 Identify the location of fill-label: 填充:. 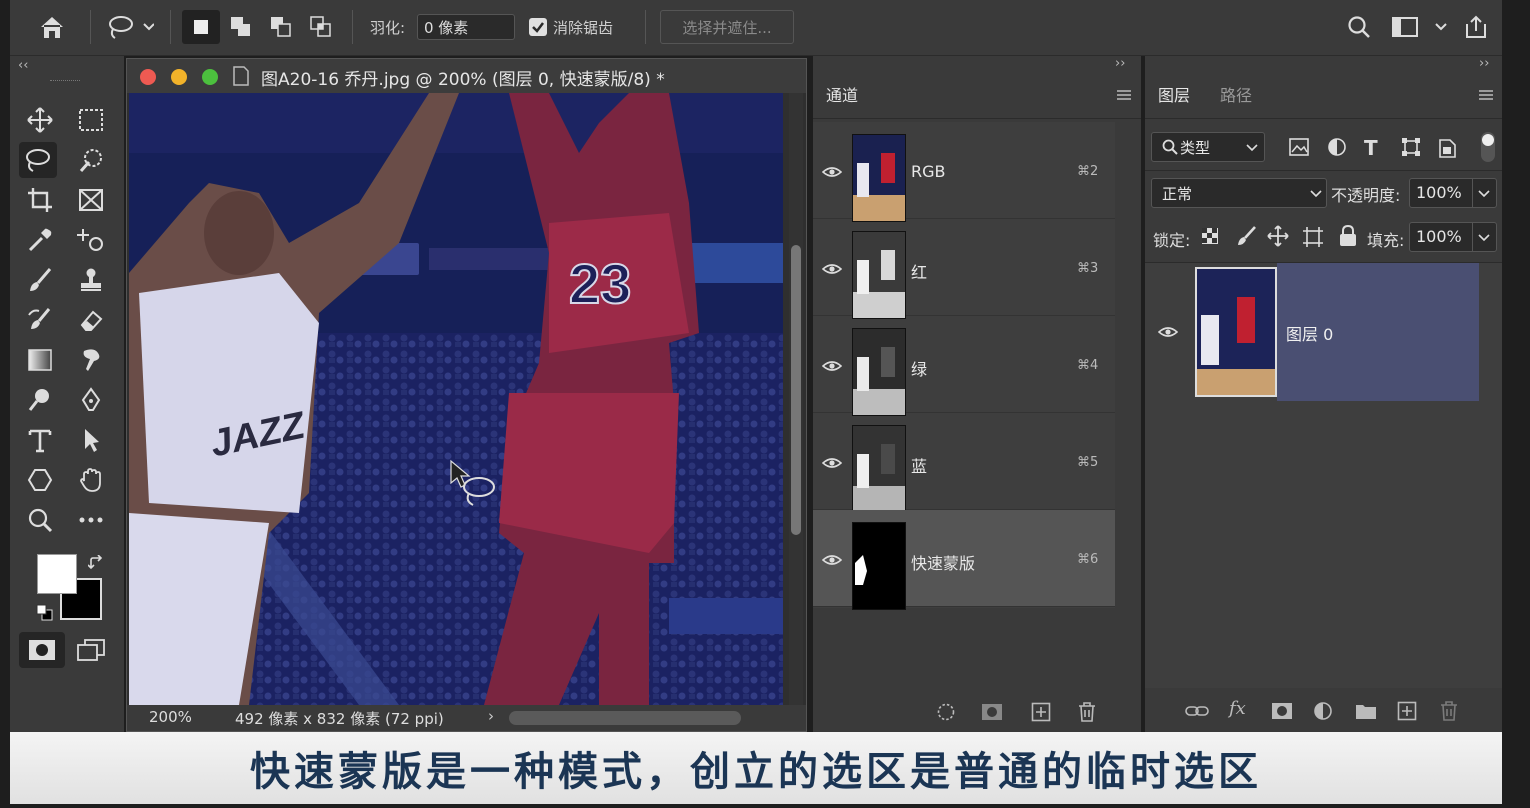
(1386, 240).